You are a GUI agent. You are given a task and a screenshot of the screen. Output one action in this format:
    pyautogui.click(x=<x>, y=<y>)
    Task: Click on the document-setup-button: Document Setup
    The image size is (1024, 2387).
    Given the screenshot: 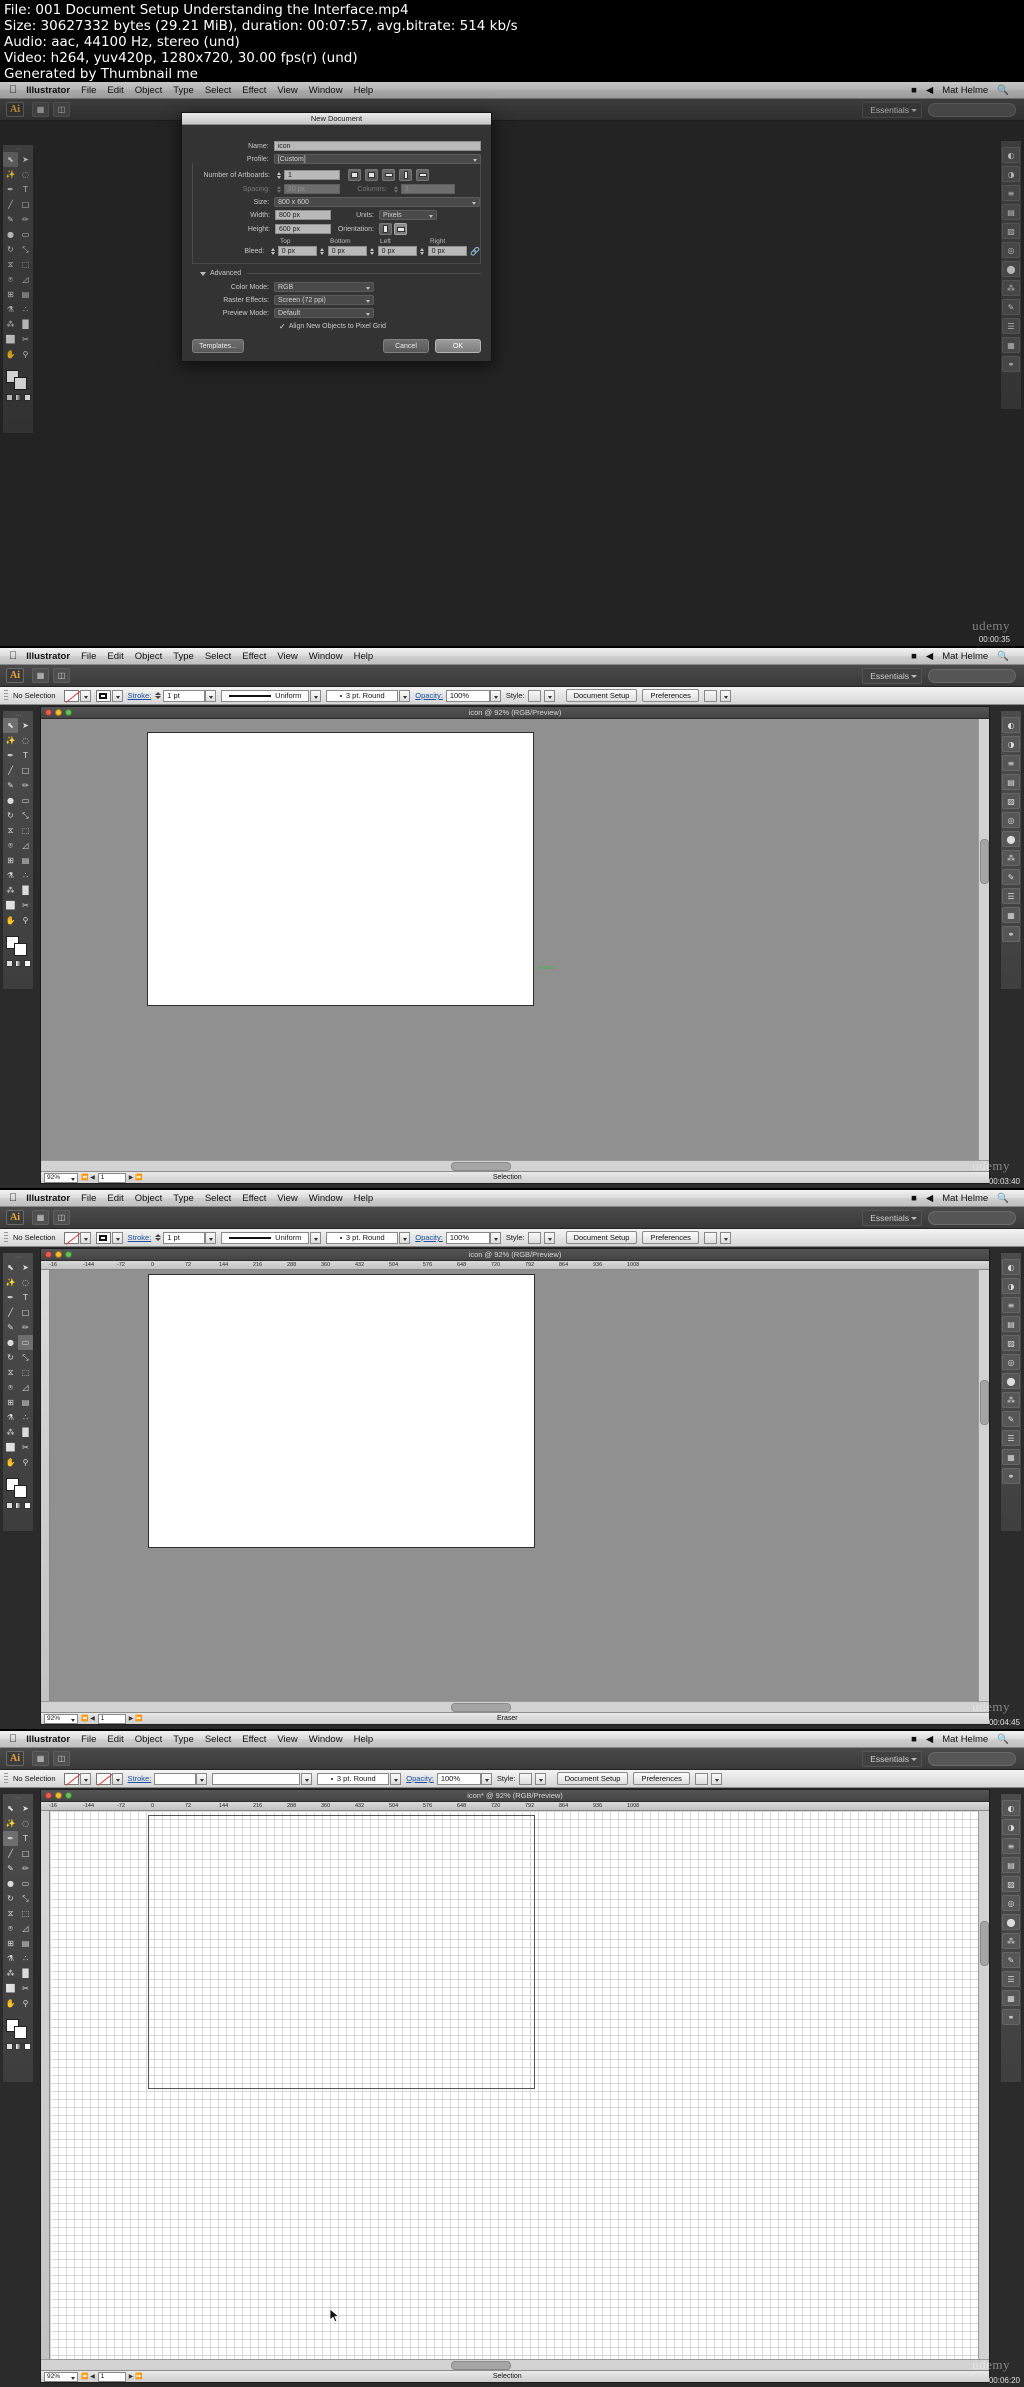 What is the action you would take?
    pyautogui.click(x=601, y=695)
    